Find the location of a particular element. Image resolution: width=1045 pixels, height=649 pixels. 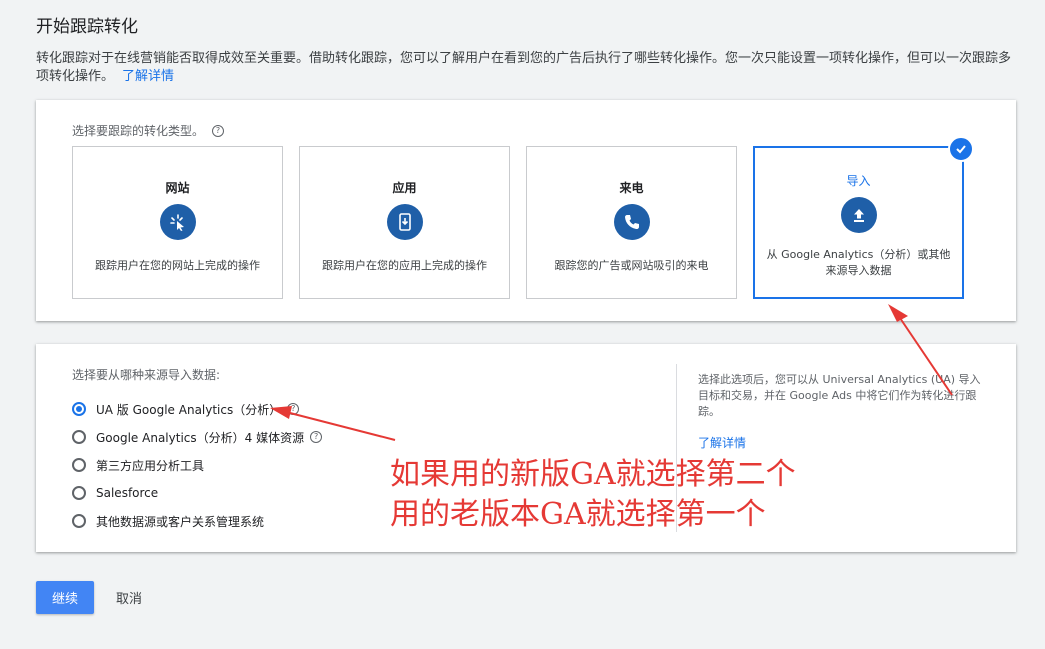

page-title: 开始跟踪转化 is located at coordinates (87, 27).